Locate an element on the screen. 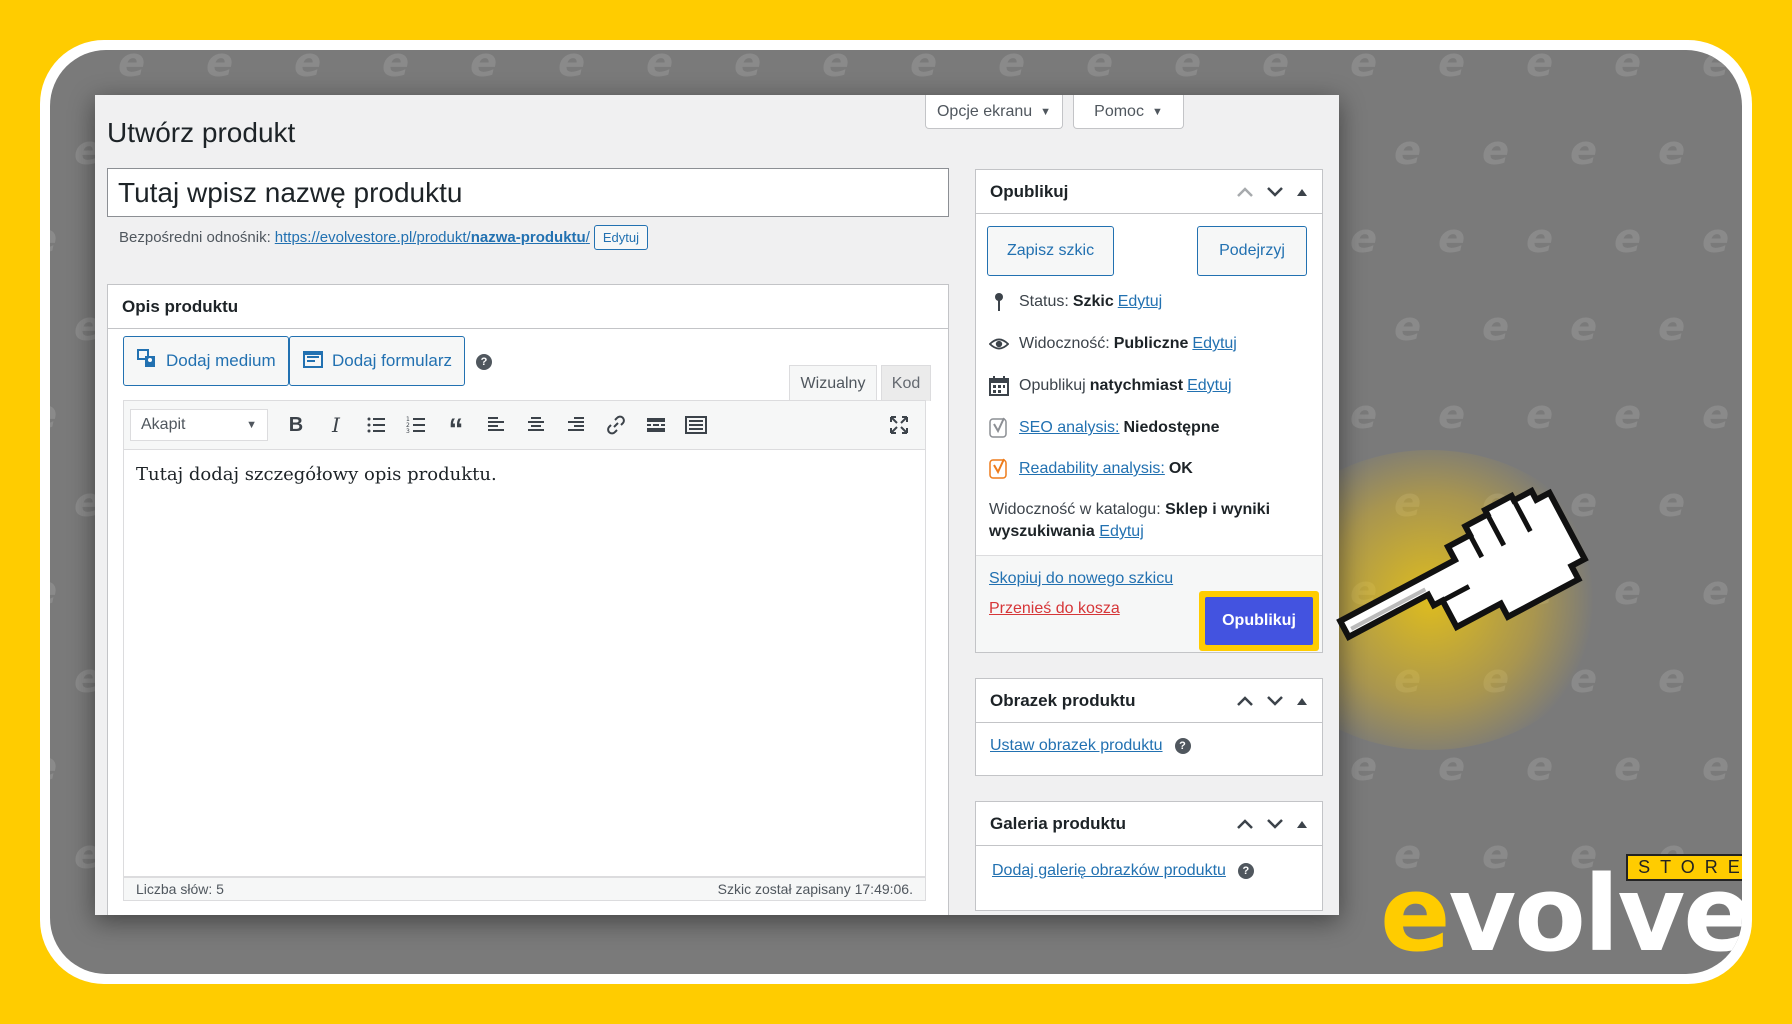 This screenshot has width=1792, height=1024. bullet-list-button is located at coordinates (376, 425).